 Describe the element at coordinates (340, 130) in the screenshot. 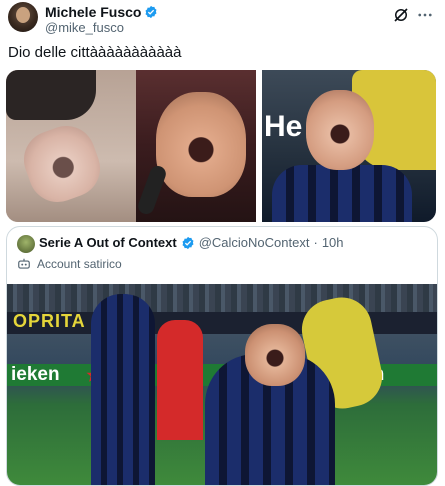

I see `image-player-face` at that location.